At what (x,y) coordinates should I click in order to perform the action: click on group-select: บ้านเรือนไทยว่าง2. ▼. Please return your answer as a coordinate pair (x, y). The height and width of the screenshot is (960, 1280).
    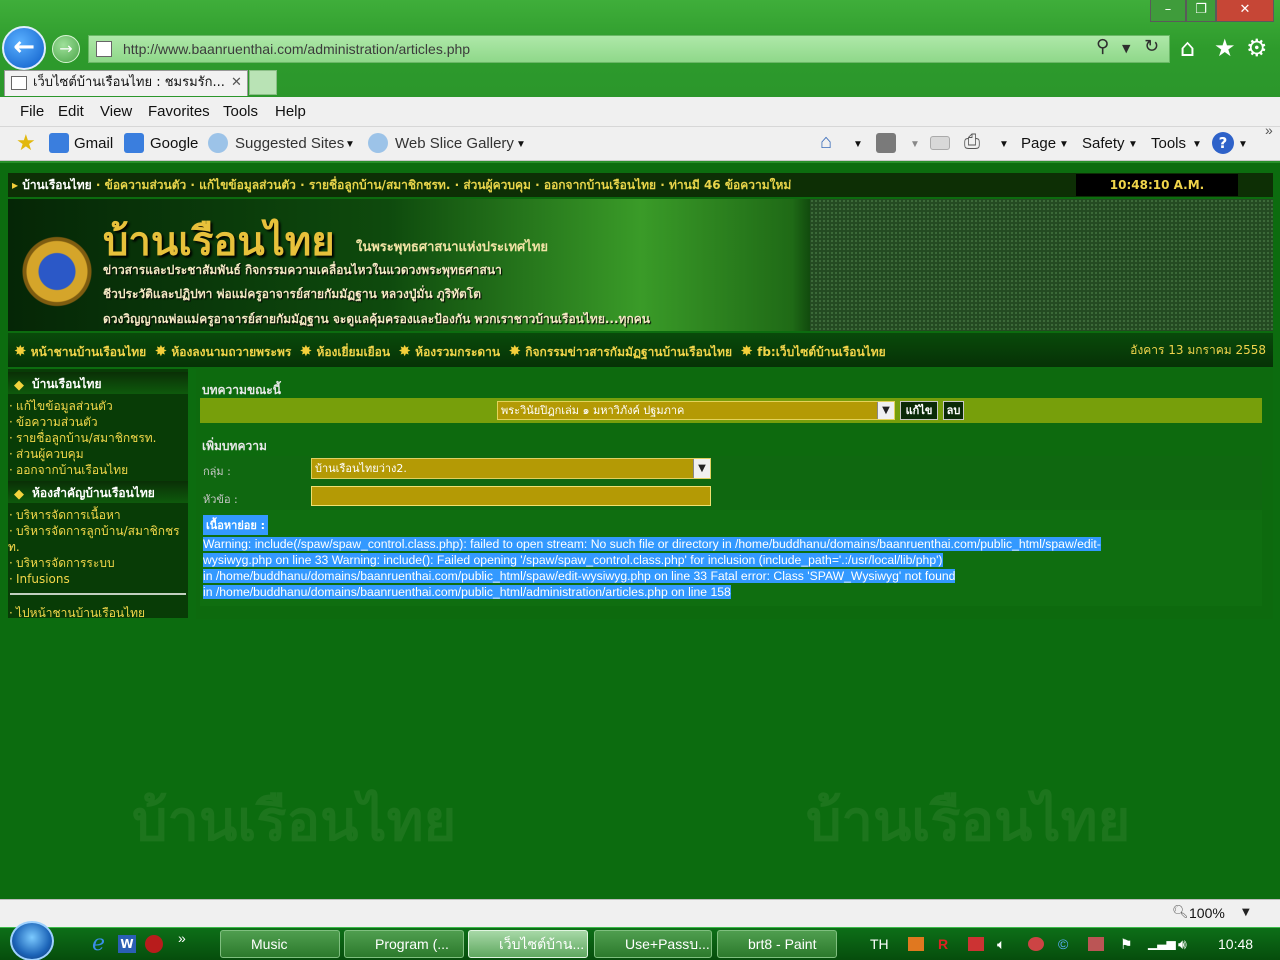
    Looking at the image, I should click on (511, 468).